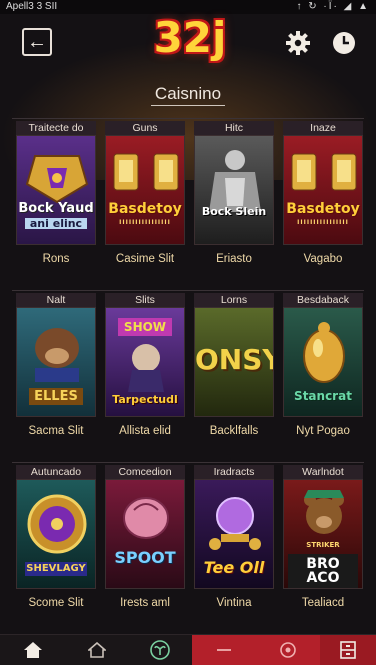  What do you see at coordinates (323, 396) in the screenshot?
I see `game-art-title: Stancrat` at bounding box center [323, 396].